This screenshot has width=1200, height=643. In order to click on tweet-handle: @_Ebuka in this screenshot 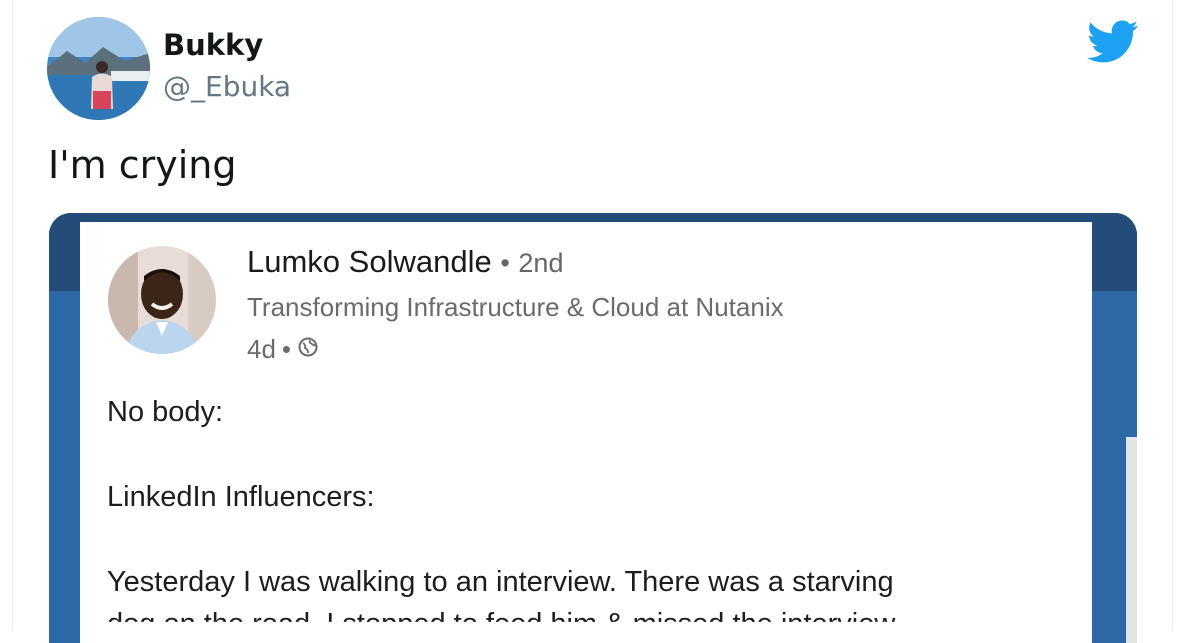, I will do `click(227, 86)`.